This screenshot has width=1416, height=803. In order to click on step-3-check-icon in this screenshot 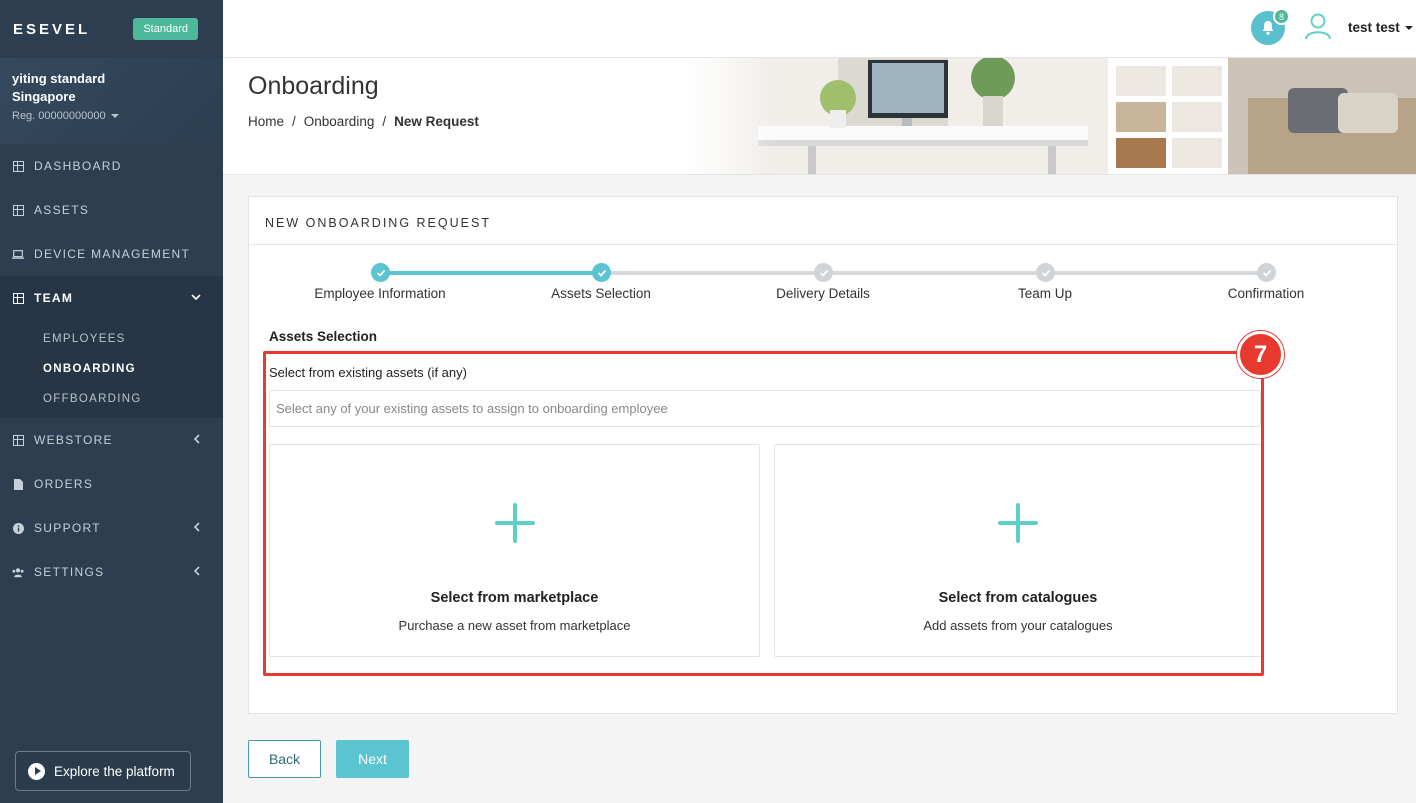, I will do `click(823, 272)`.